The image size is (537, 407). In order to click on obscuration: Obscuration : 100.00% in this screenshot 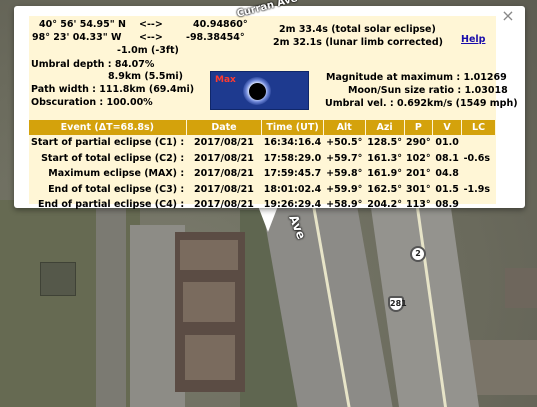, I will do `click(92, 102)`.